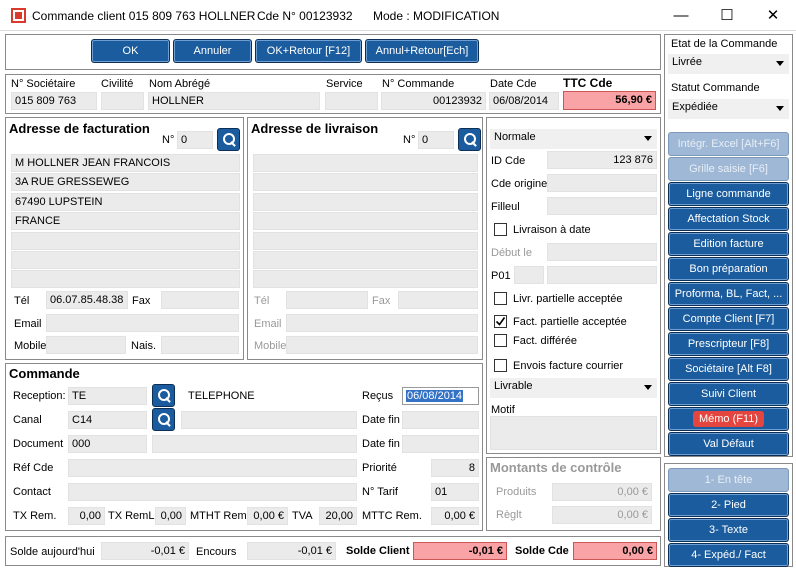 This screenshot has height=570, width=796. Describe the element at coordinates (382, 323) in the screenshot. I see `delivery-email-field` at that location.